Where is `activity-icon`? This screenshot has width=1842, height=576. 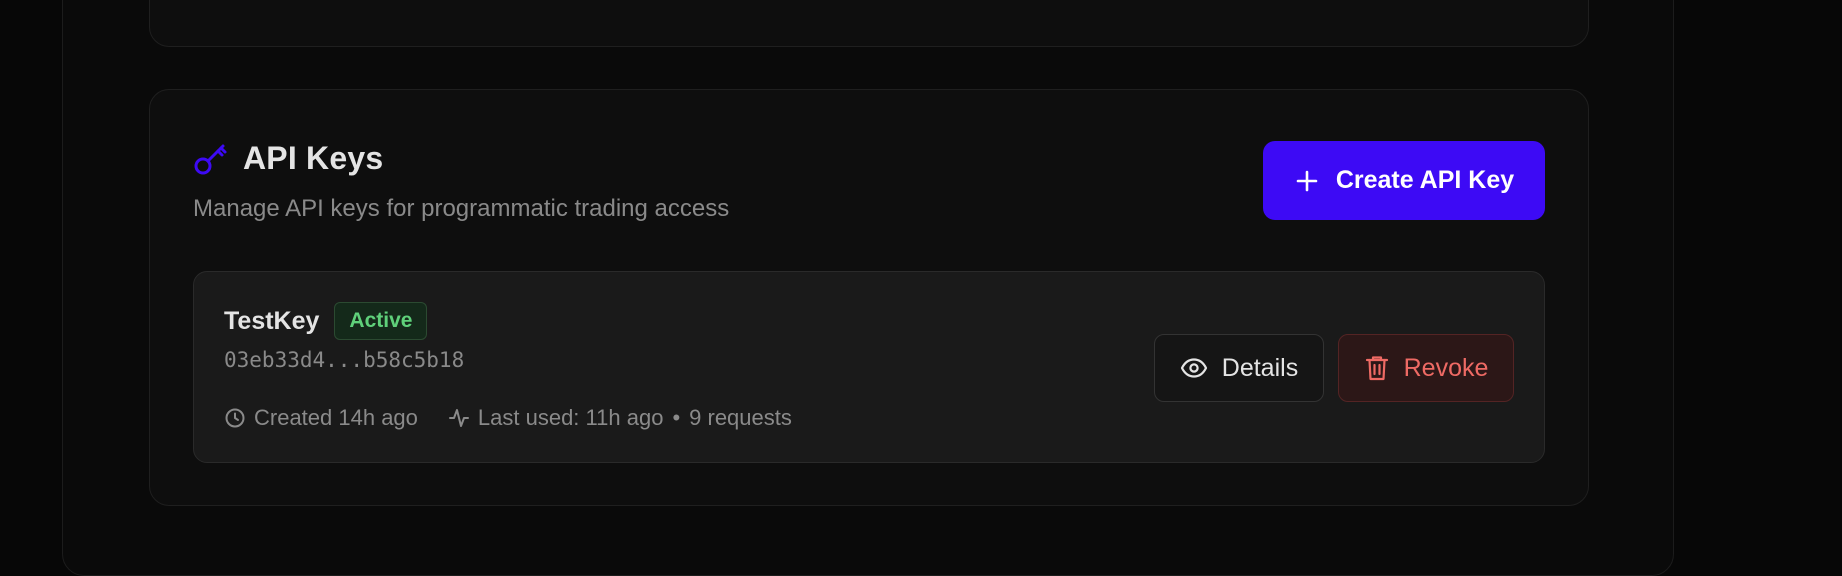 activity-icon is located at coordinates (458, 418).